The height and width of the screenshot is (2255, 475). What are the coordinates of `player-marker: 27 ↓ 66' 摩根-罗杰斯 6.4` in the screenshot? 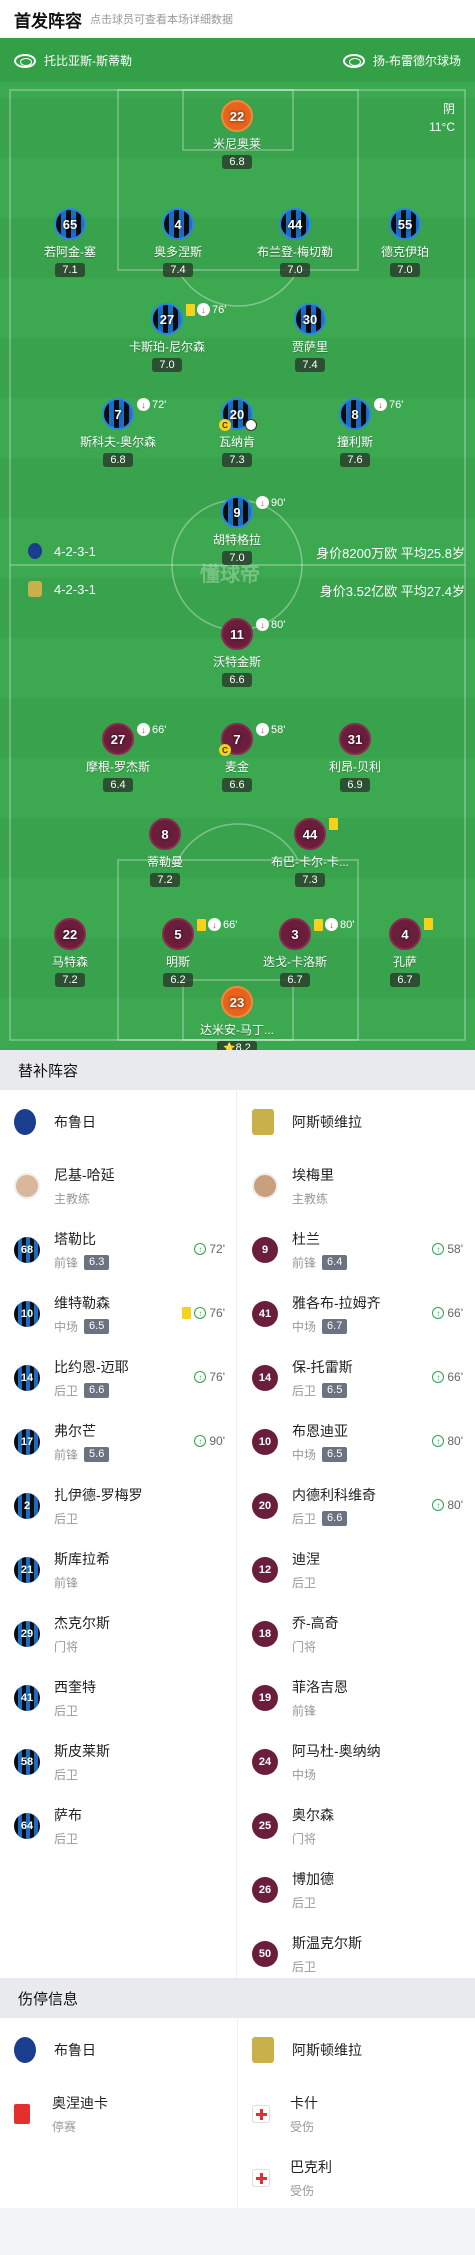 It's located at (118, 758).